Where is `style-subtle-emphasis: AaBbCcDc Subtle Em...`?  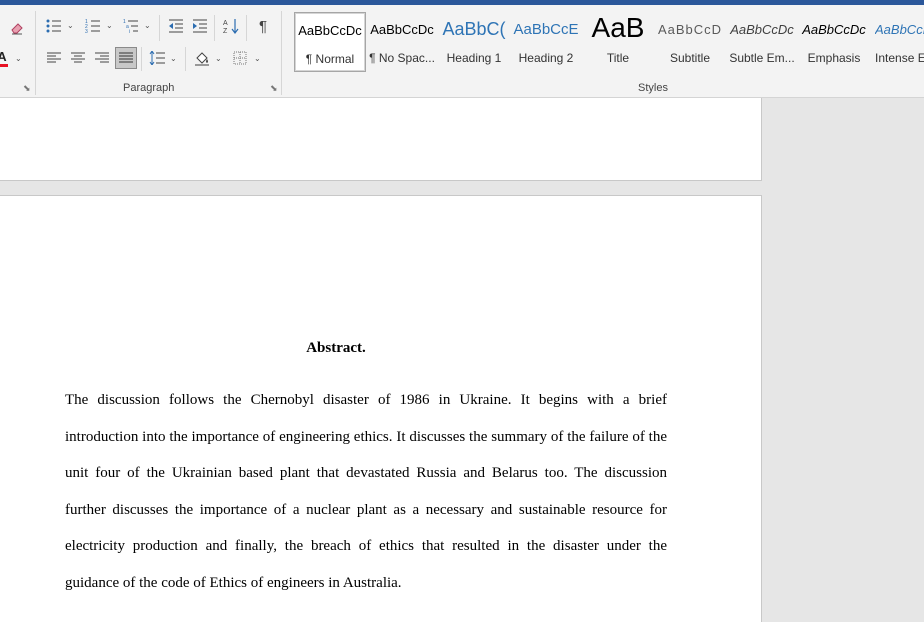
style-subtle-emphasis: AaBbCcDc Subtle Em... is located at coordinates (762, 42).